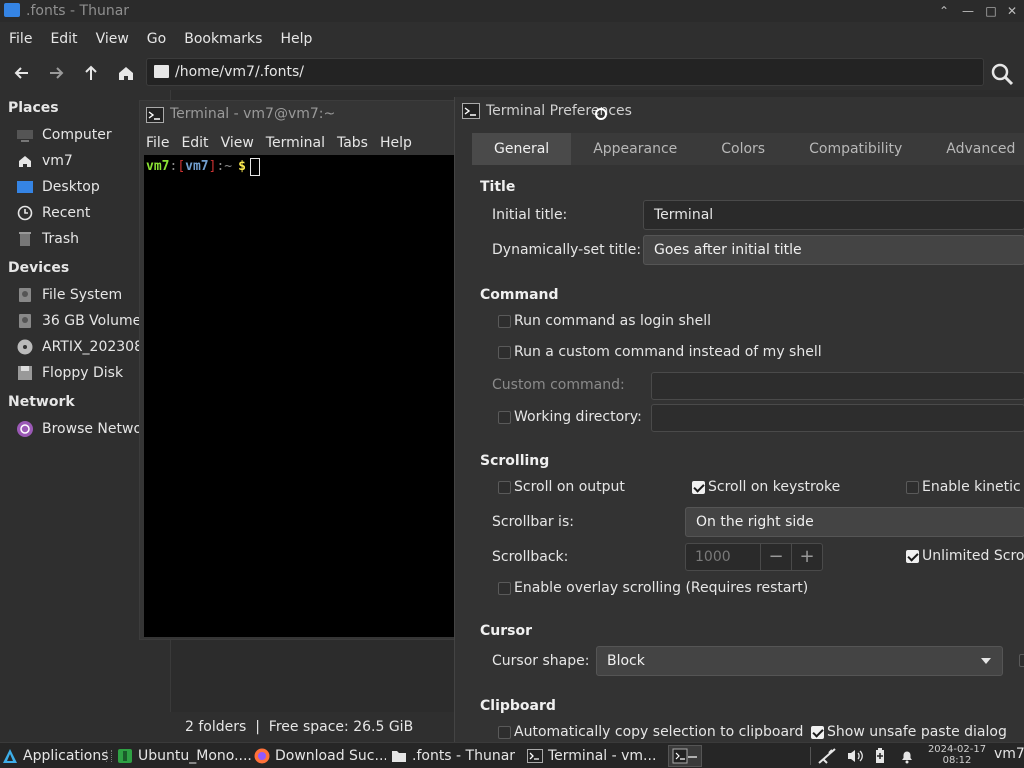 The width and height of the screenshot is (1024, 768). Describe the element at coordinates (776, 557) in the screenshot. I see `minus-icon: −` at that location.